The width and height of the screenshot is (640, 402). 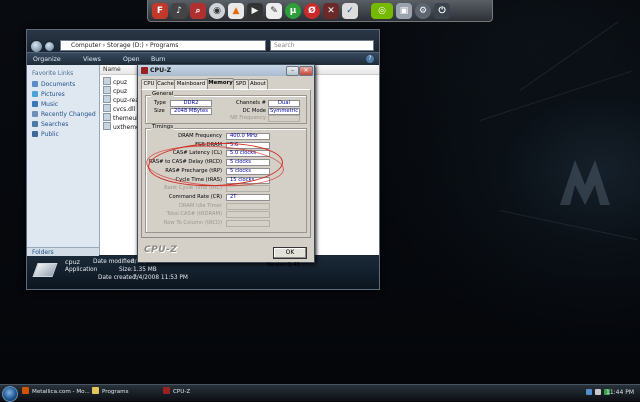 I want to click on pictures-icon, so click(x=35, y=94).